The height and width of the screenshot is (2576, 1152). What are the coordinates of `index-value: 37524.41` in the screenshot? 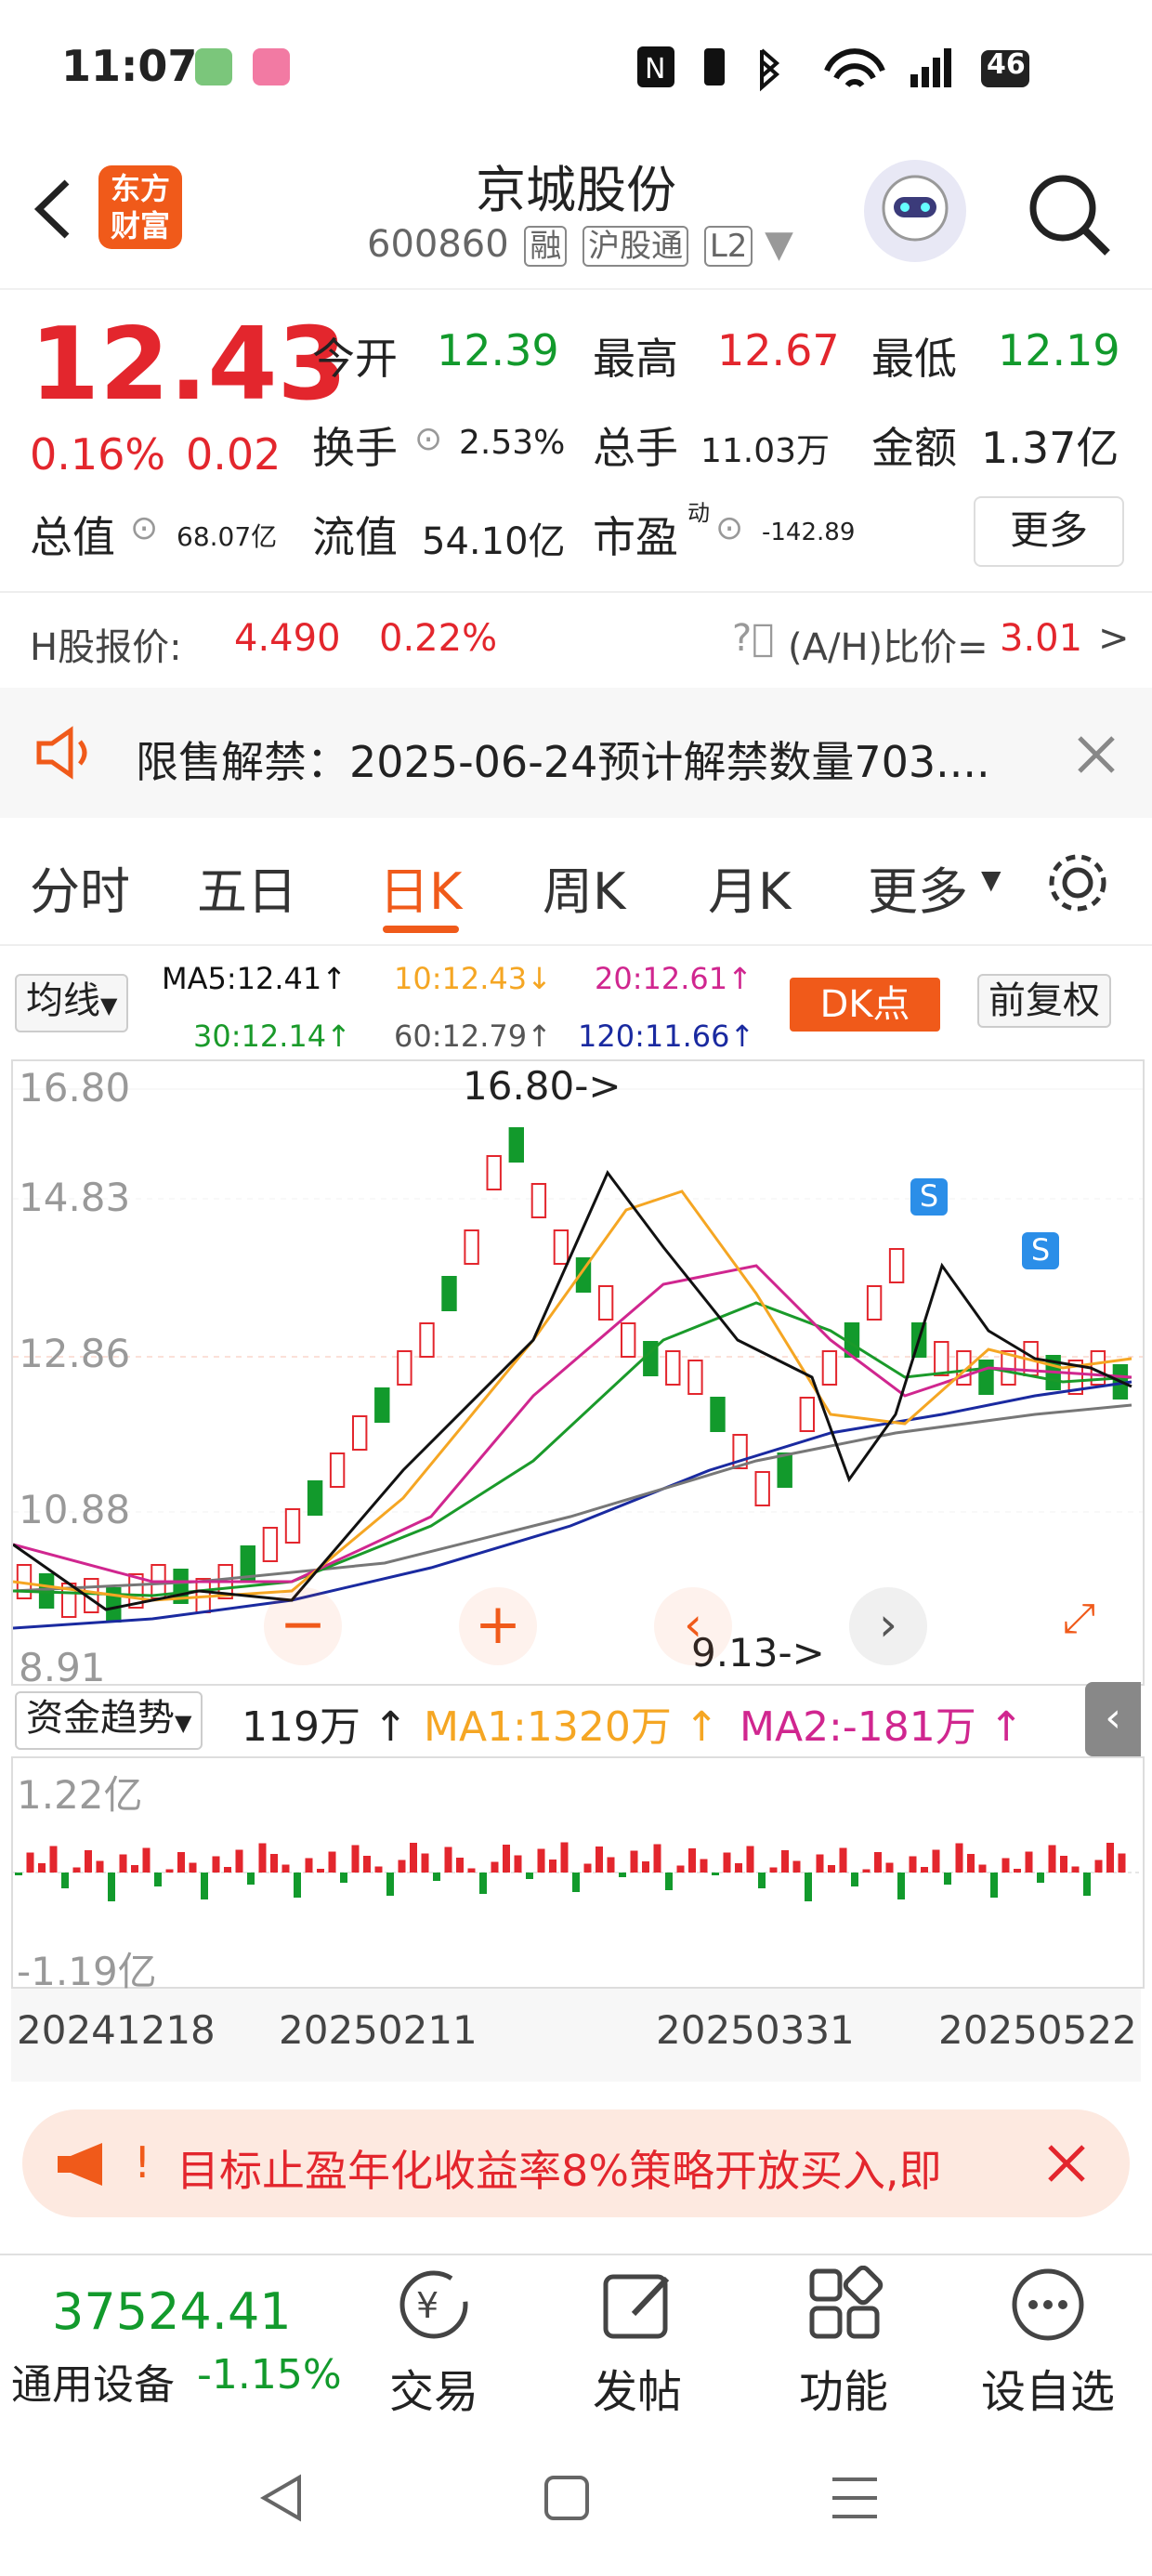 It's located at (172, 2311).